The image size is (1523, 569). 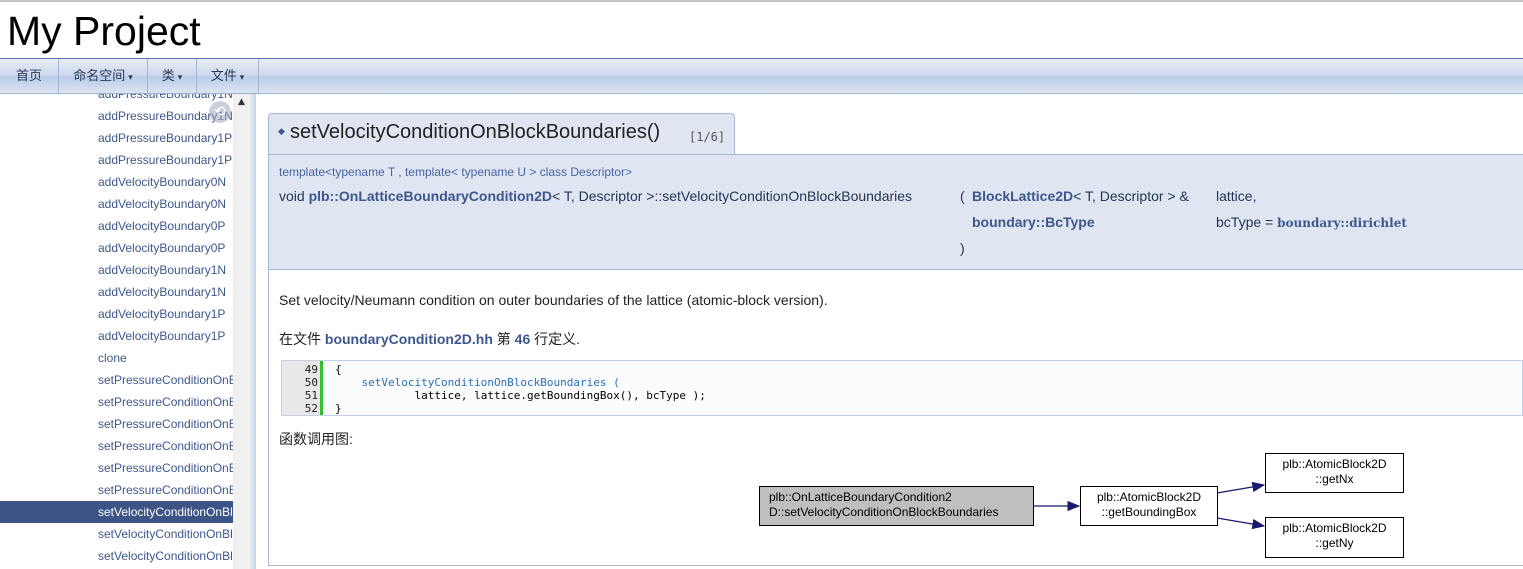 I want to click on nav-classes-label: 类, so click(x=168, y=75).